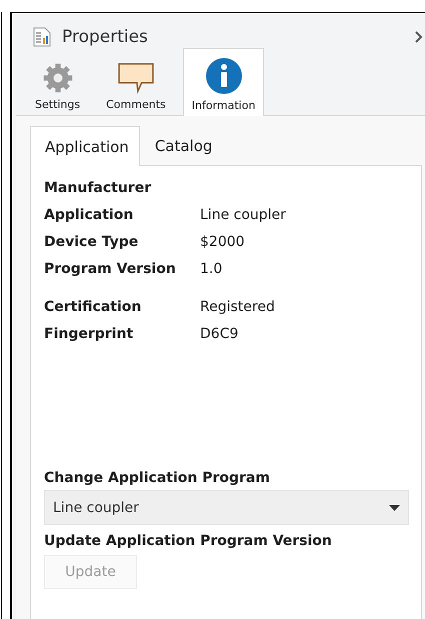 The image size is (425, 619). I want to click on field-value: D6C9, so click(220, 334).